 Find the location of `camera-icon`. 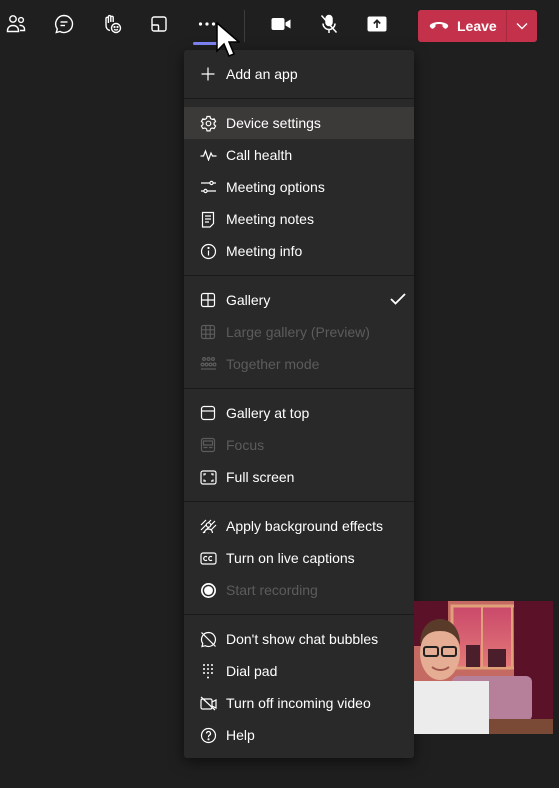

camera-icon is located at coordinates (281, 24).